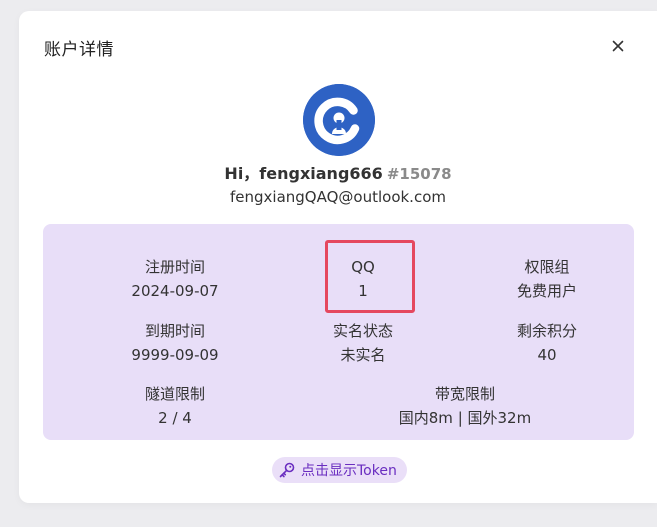 The width and height of the screenshot is (657, 527). What do you see at coordinates (175, 291) in the screenshot?
I see `register-time-value: 2024-09-07` at bounding box center [175, 291].